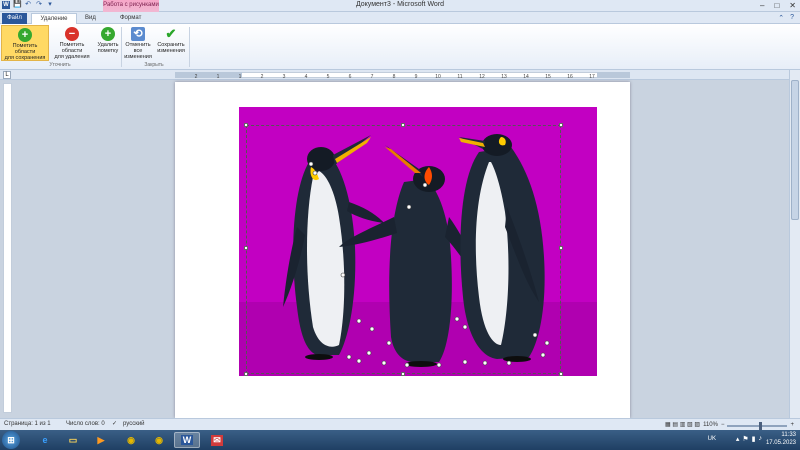 The height and width of the screenshot is (450, 800). What do you see at coordinates (27, 424) in the screenshot?
I see `page-count: Страница: 1 из 1` at bounding box center [27, 424].